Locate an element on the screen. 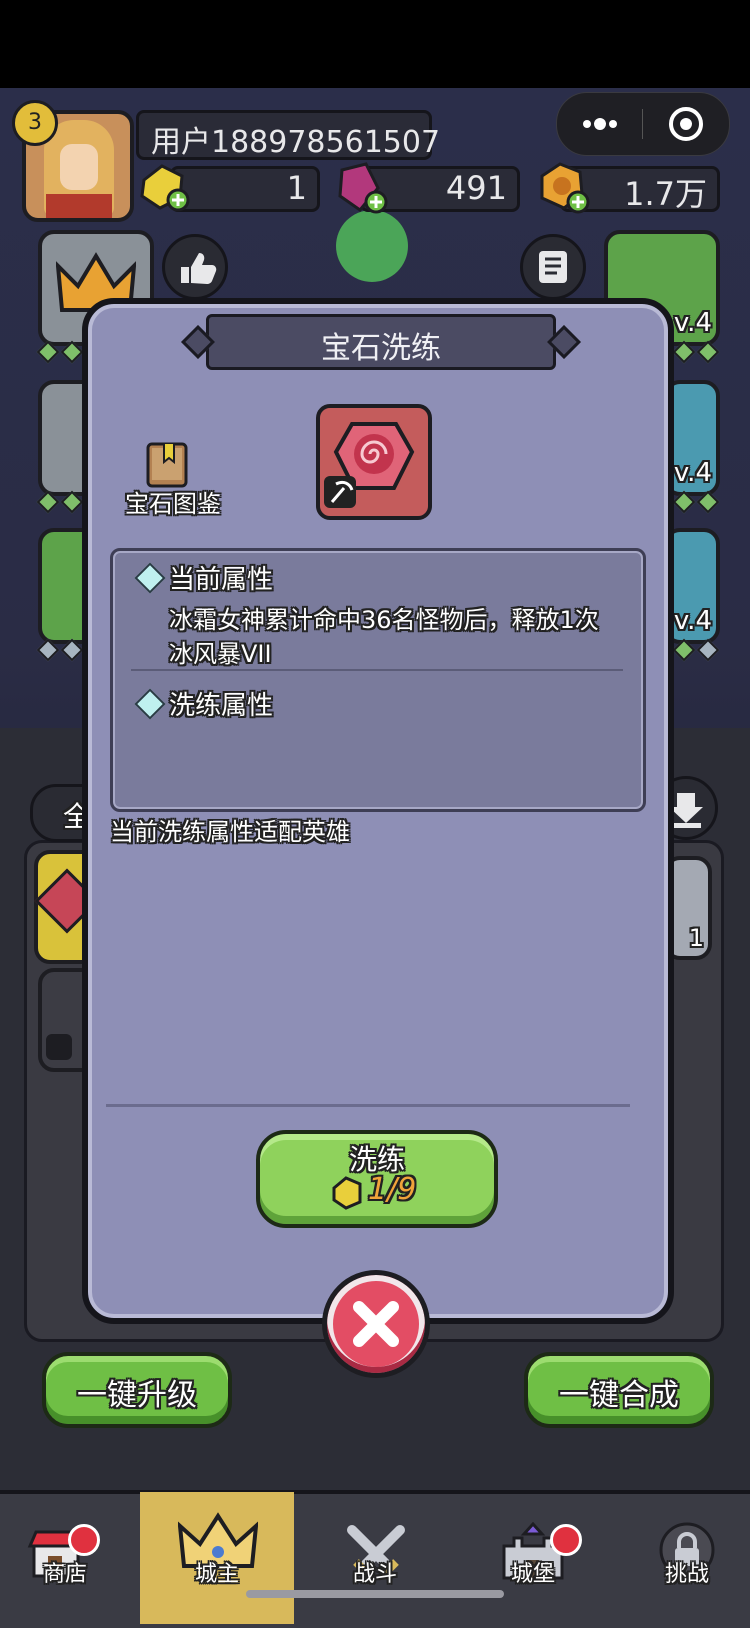  nav-label-lord: 城主 is located at coordinates (216, 1574).